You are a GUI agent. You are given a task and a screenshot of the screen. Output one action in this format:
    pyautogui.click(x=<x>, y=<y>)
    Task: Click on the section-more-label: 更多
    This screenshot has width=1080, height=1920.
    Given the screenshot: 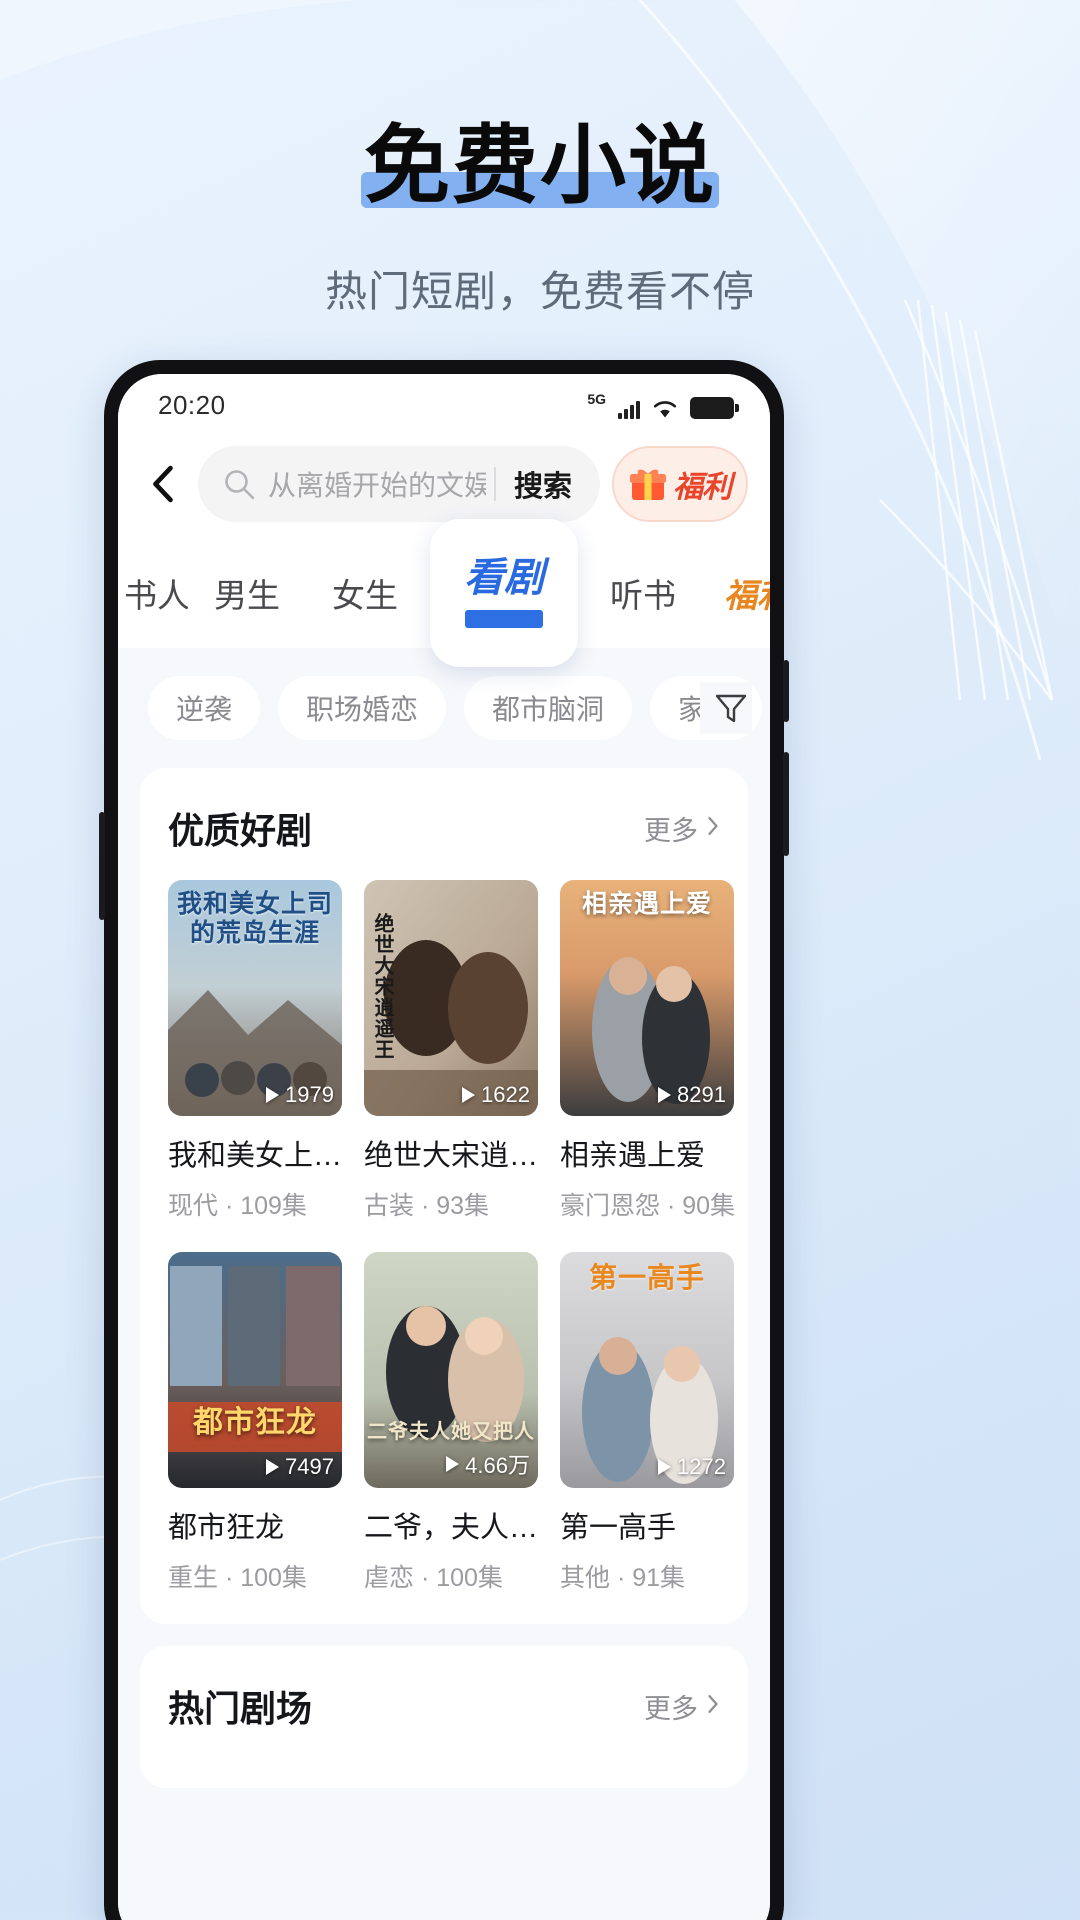 What is the action you would take?
    pyautogui.click(x=671, y=830)
    